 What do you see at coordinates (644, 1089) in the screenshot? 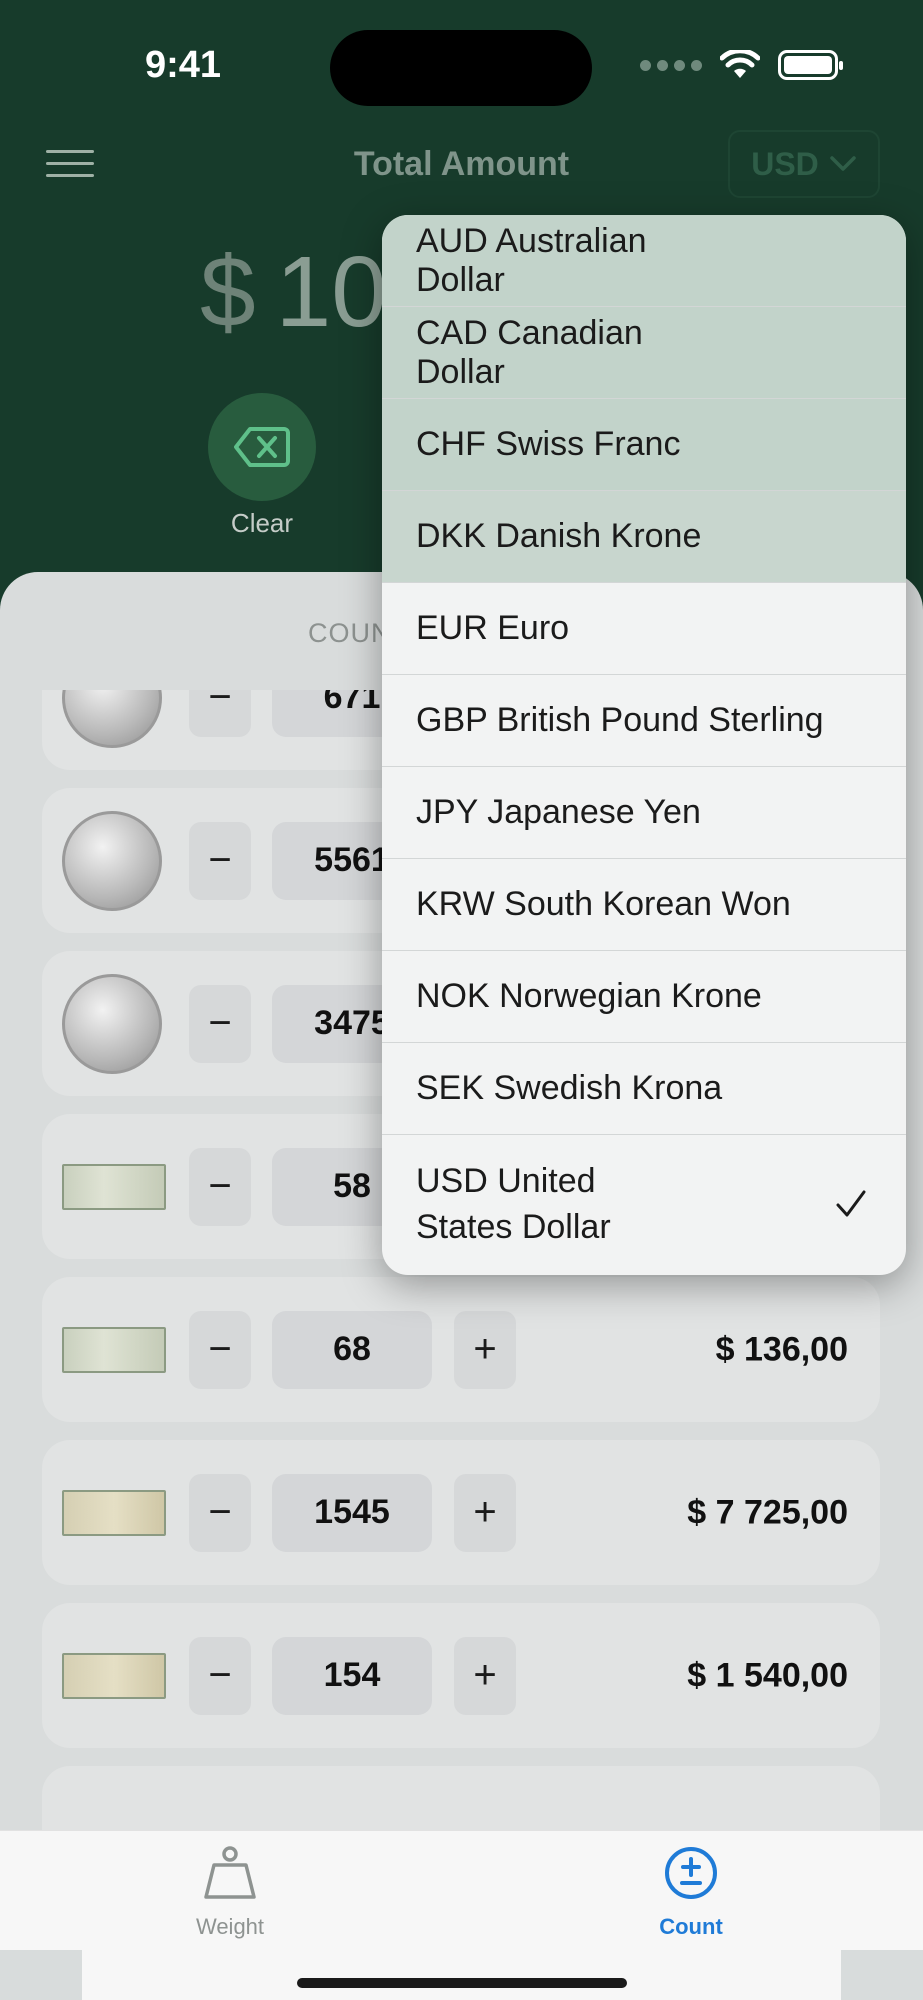
I see `currency-option-sek: SEK Swedish Krona` at bounding box center [644, 1089].